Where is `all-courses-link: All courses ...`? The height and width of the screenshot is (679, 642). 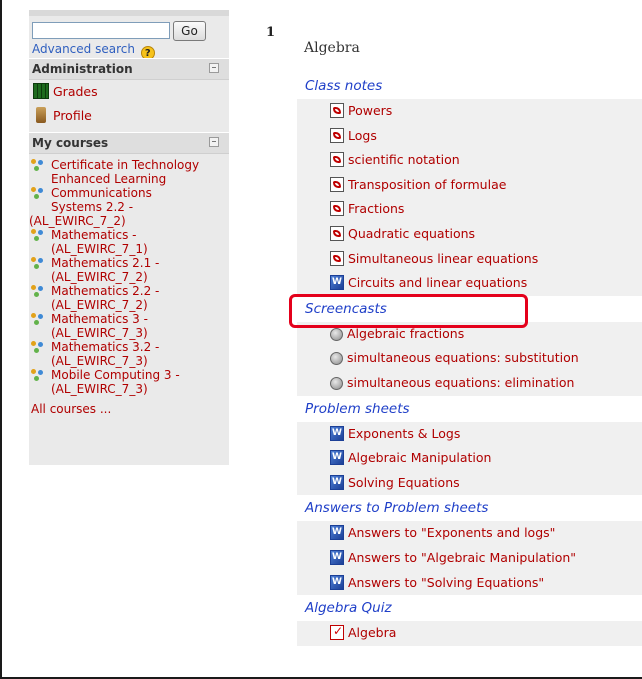
all-courses-link: All courses ... is located at coordinates (129, 409).